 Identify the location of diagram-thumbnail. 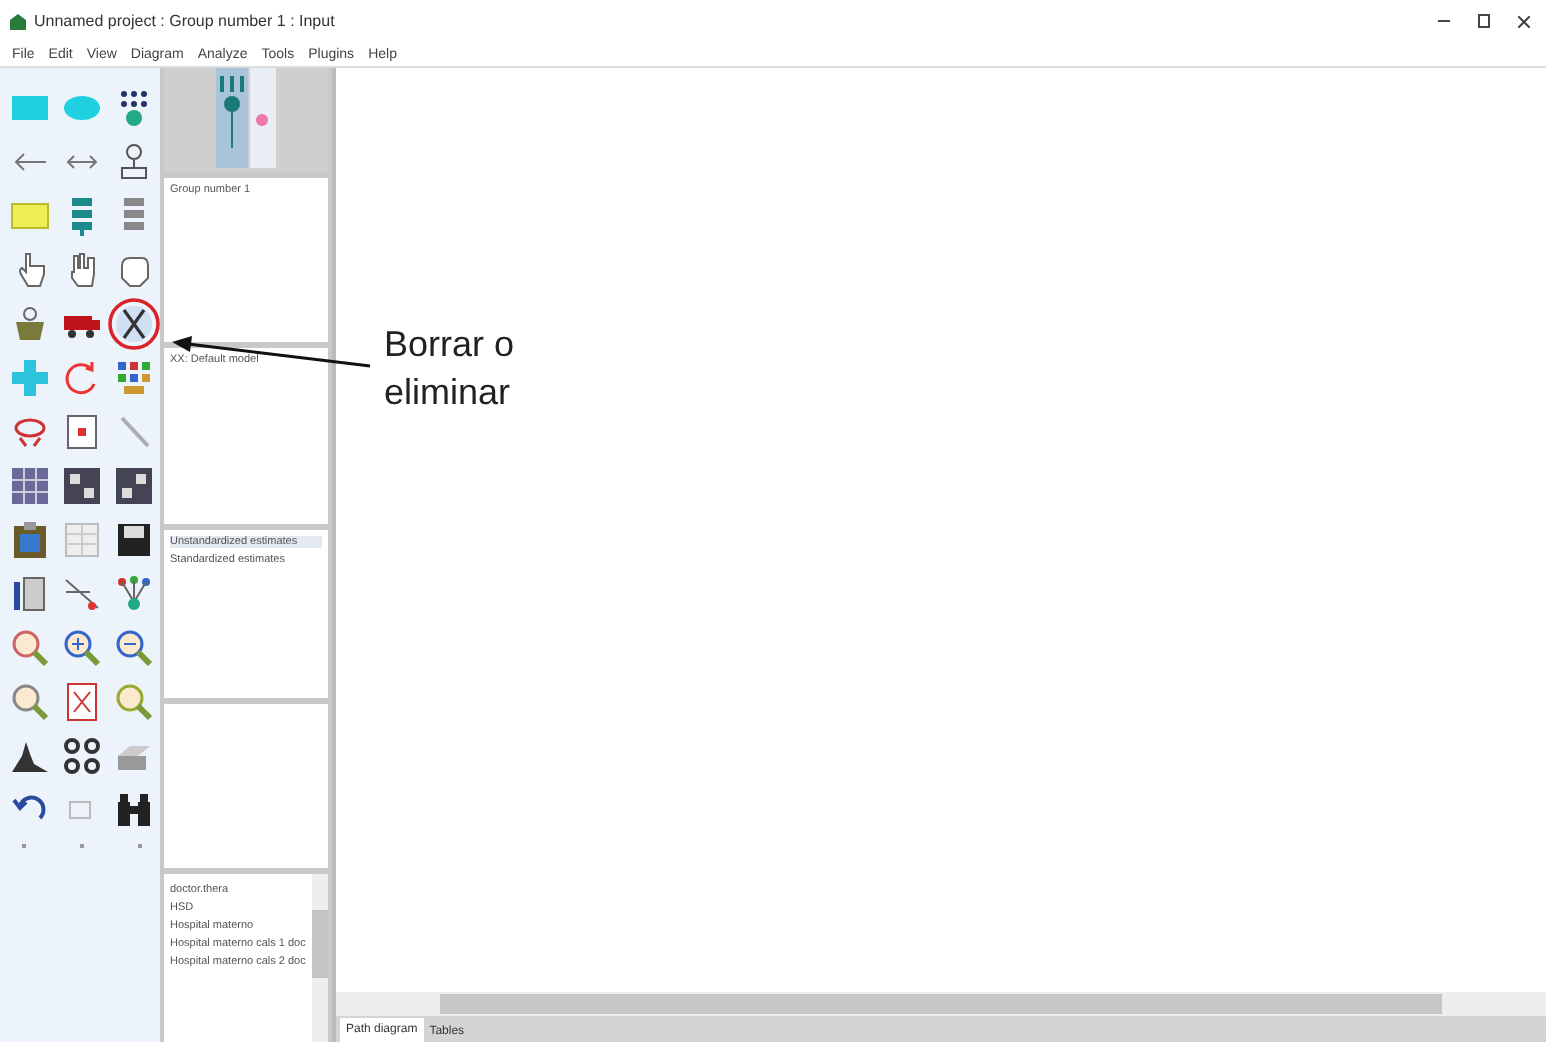
(246, 118).